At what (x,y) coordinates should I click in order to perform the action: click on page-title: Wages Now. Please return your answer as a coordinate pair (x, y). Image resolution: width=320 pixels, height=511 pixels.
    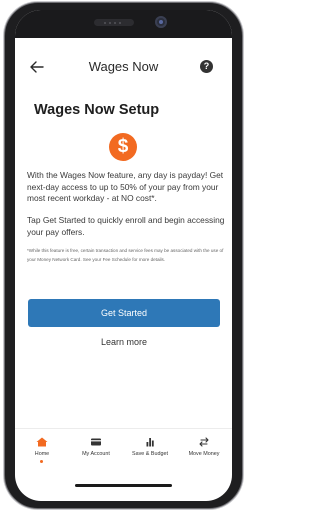
    Looking at the image, I should click on (123, 66).